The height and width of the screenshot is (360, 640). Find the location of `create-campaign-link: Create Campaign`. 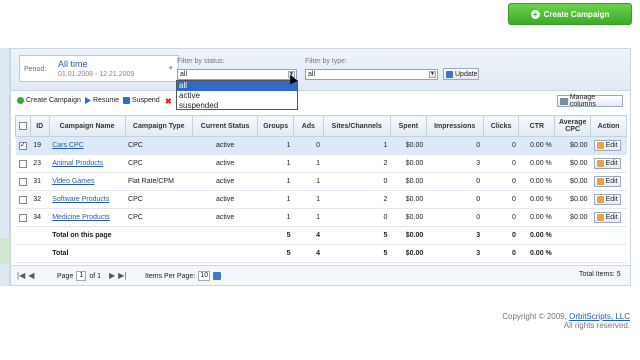

create-campaign-link: Create Campaign is located at coordinates (49, 100).